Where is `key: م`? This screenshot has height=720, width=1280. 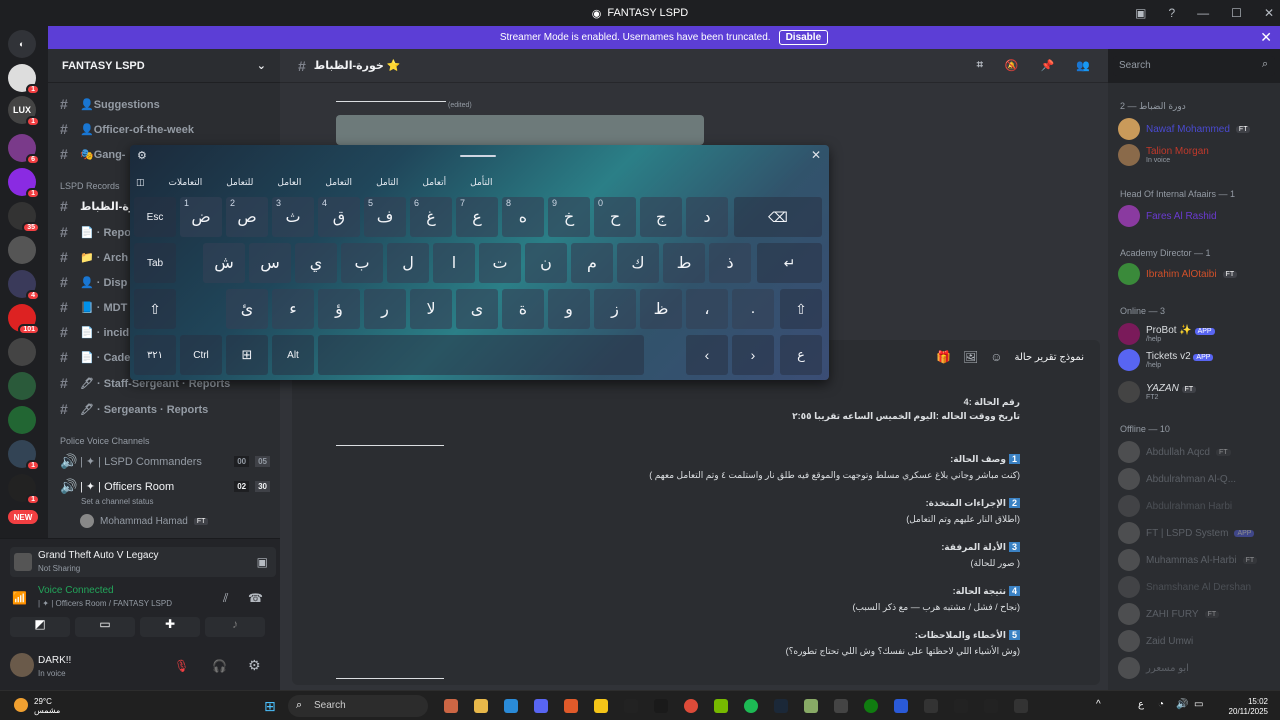
key: م is located at coordinates (592, 263).